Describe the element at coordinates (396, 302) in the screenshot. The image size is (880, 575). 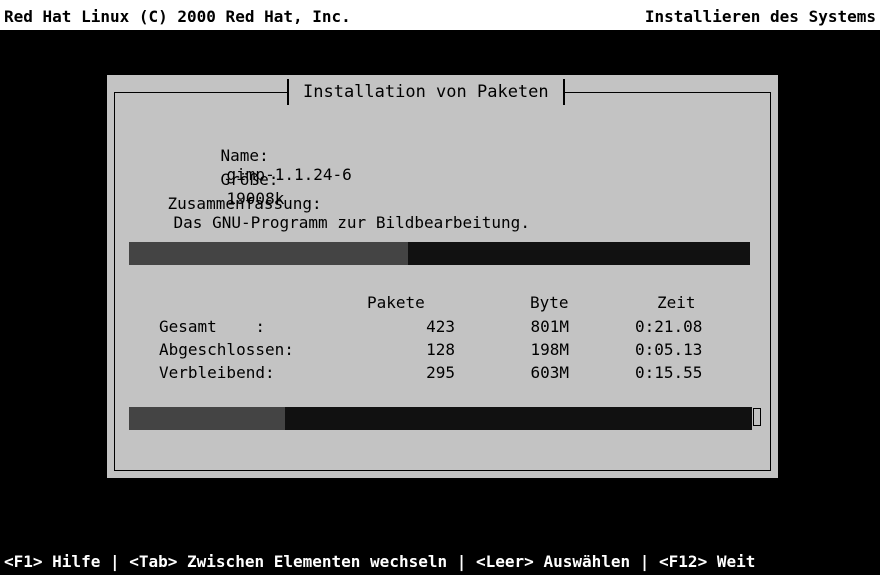
I see `header-packages: Pakete` at that location.